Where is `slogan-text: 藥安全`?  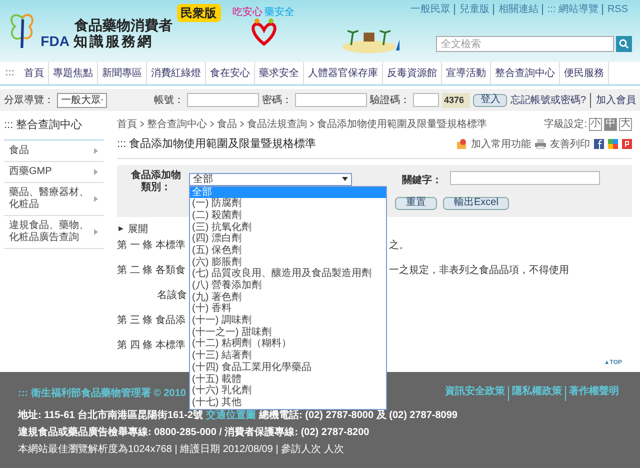
slogan-text: 藥安全 is located at coordinates (279, 13).